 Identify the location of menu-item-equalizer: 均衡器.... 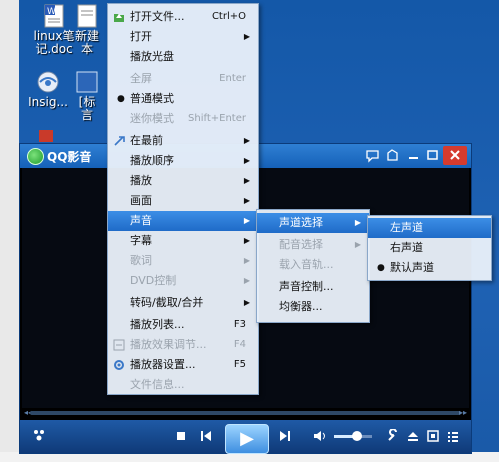
(313, 307).